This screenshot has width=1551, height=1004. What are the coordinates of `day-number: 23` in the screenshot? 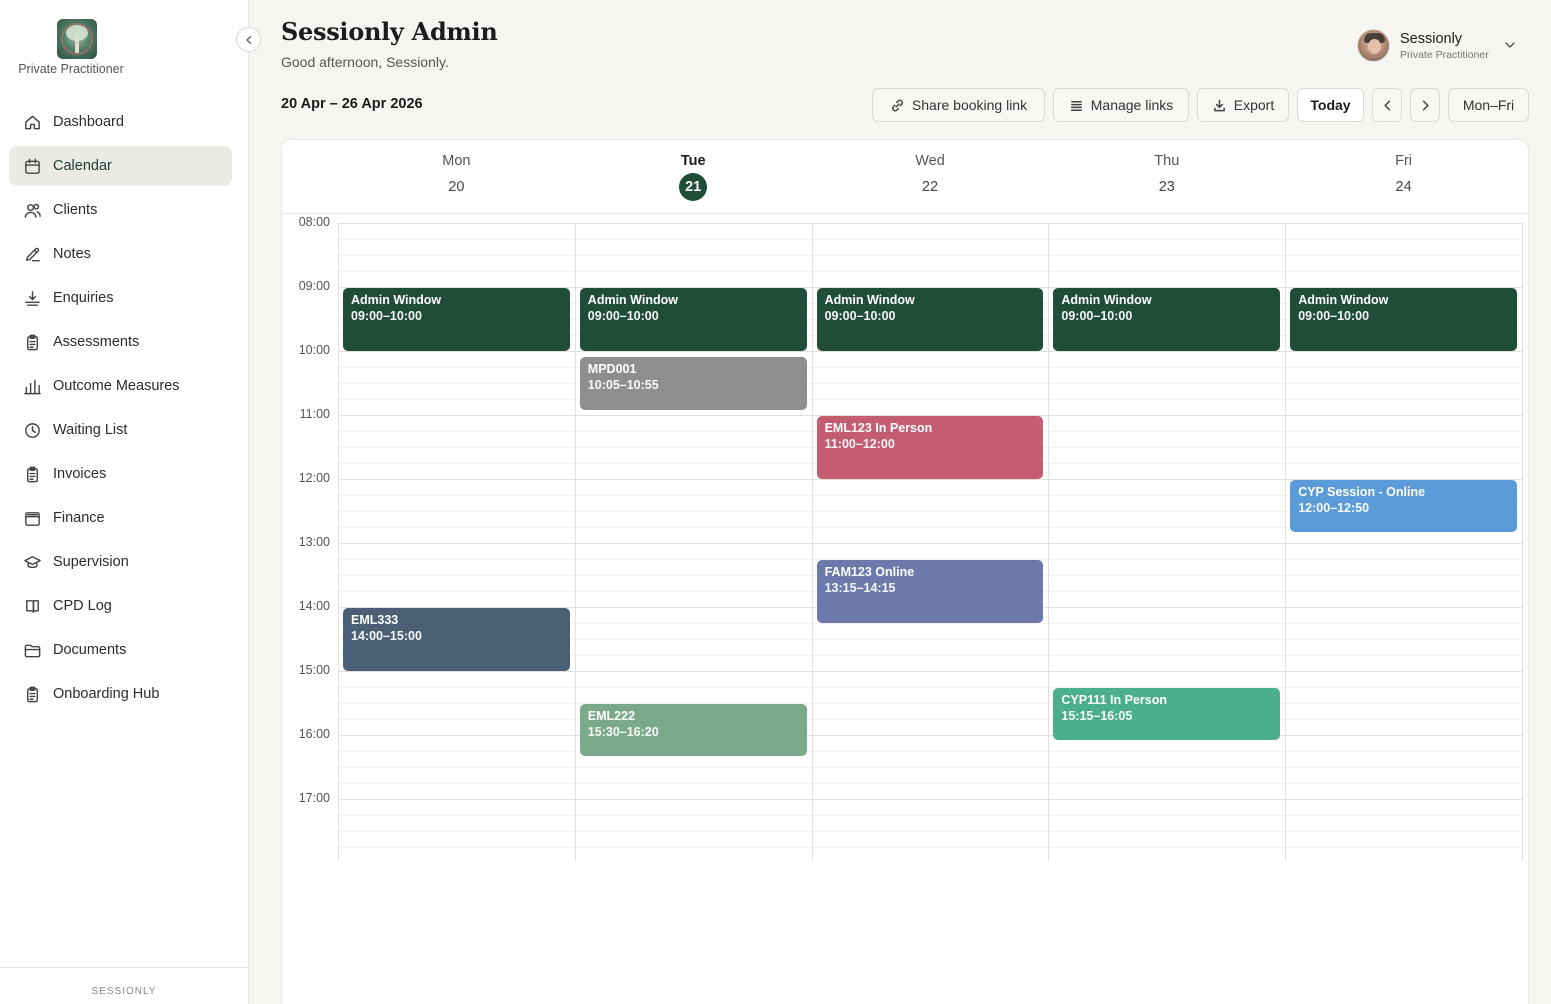 It's located at (1166, 187).